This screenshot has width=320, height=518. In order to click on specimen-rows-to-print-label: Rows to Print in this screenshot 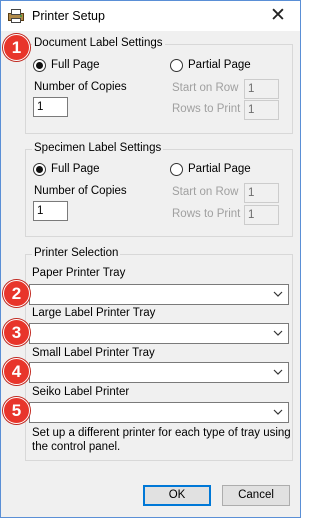, I will do `click(206, 214)`.